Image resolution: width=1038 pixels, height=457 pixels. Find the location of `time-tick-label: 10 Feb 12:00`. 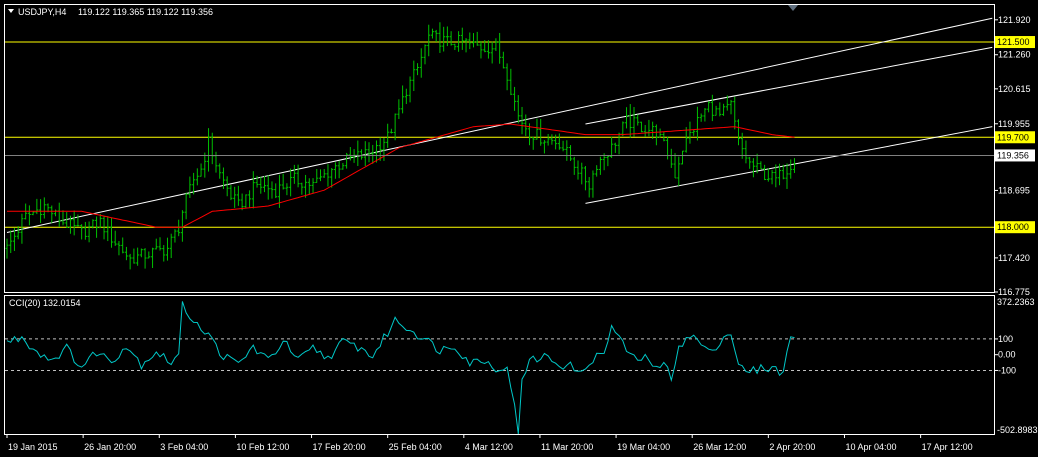

time-tick-label: 10 Feb 12:00 is located at coordinates (262, 447).